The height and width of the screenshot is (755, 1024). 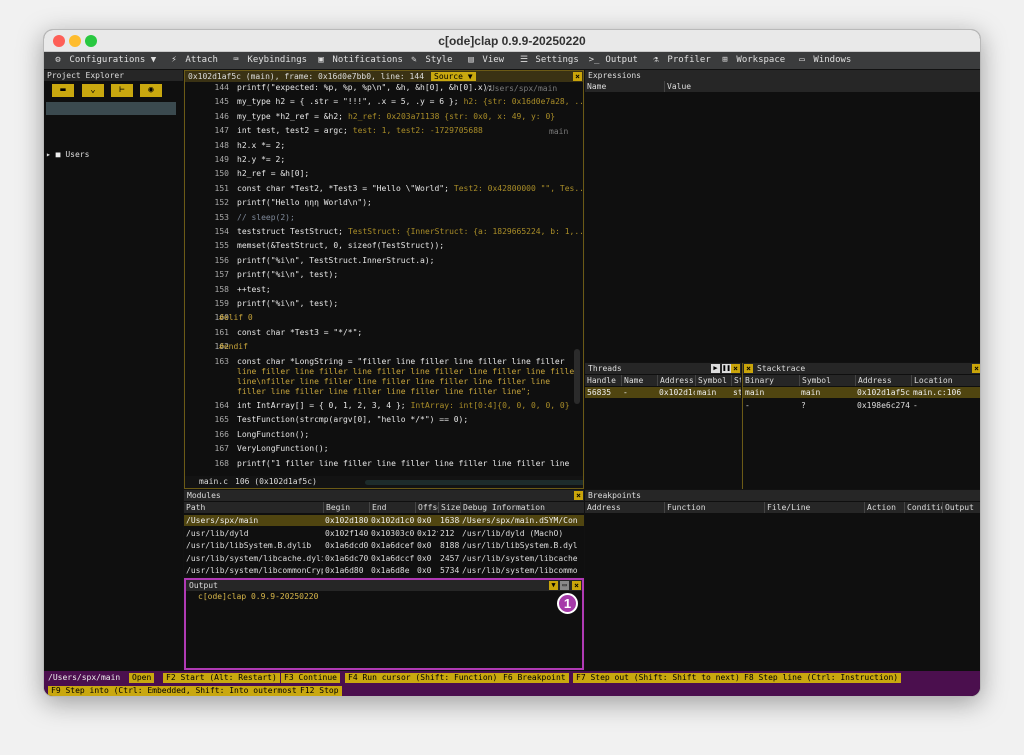 I want to click on open-button: Open, so click(x=142, y=678).